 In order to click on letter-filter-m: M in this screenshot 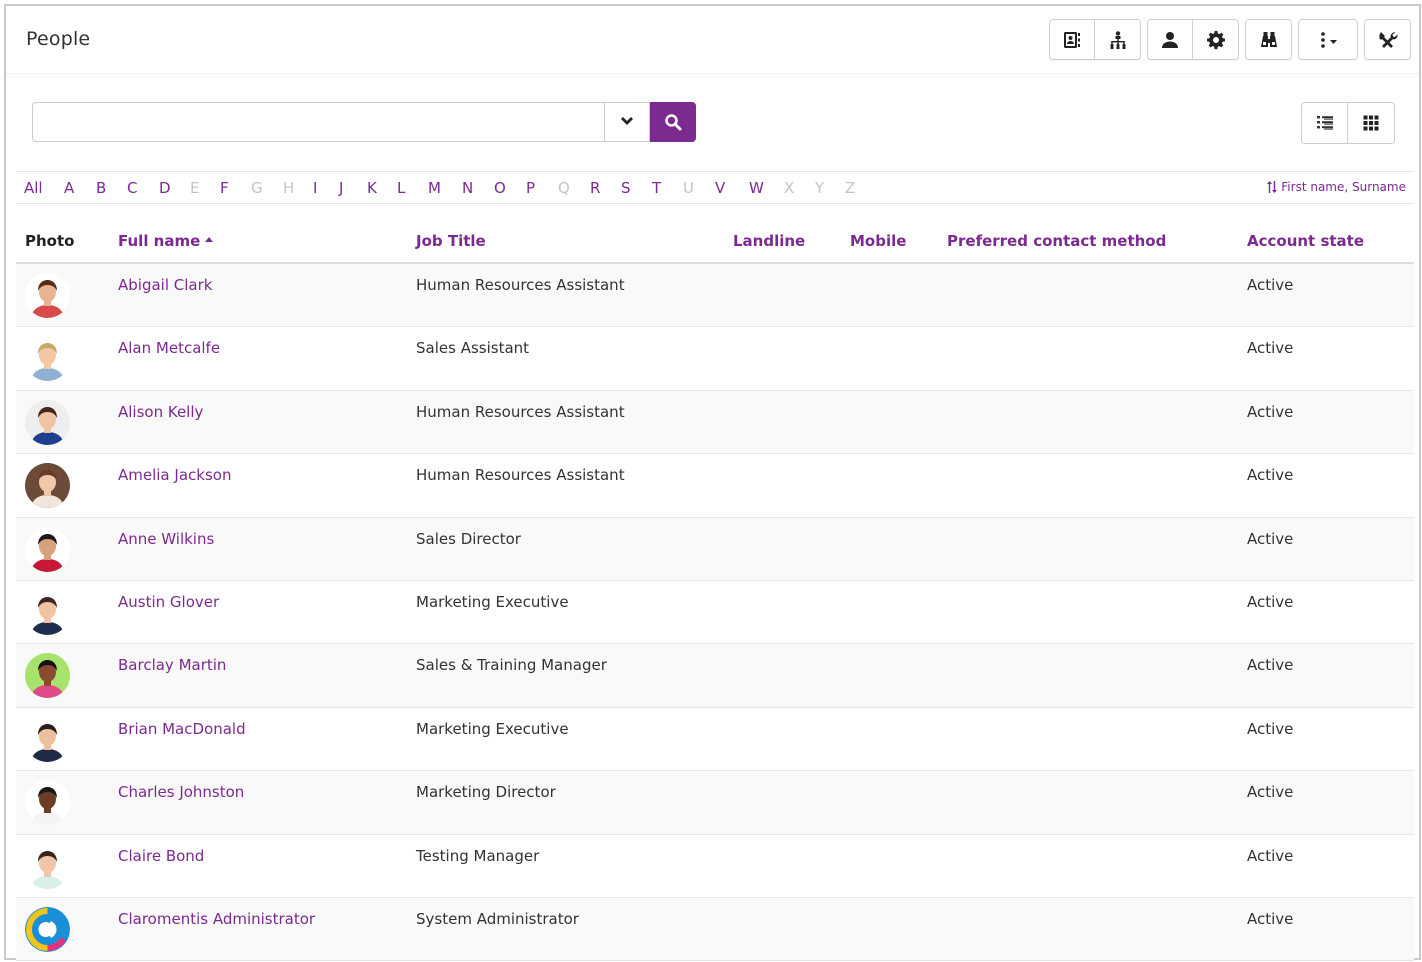, I will do `click(445, 188)`.